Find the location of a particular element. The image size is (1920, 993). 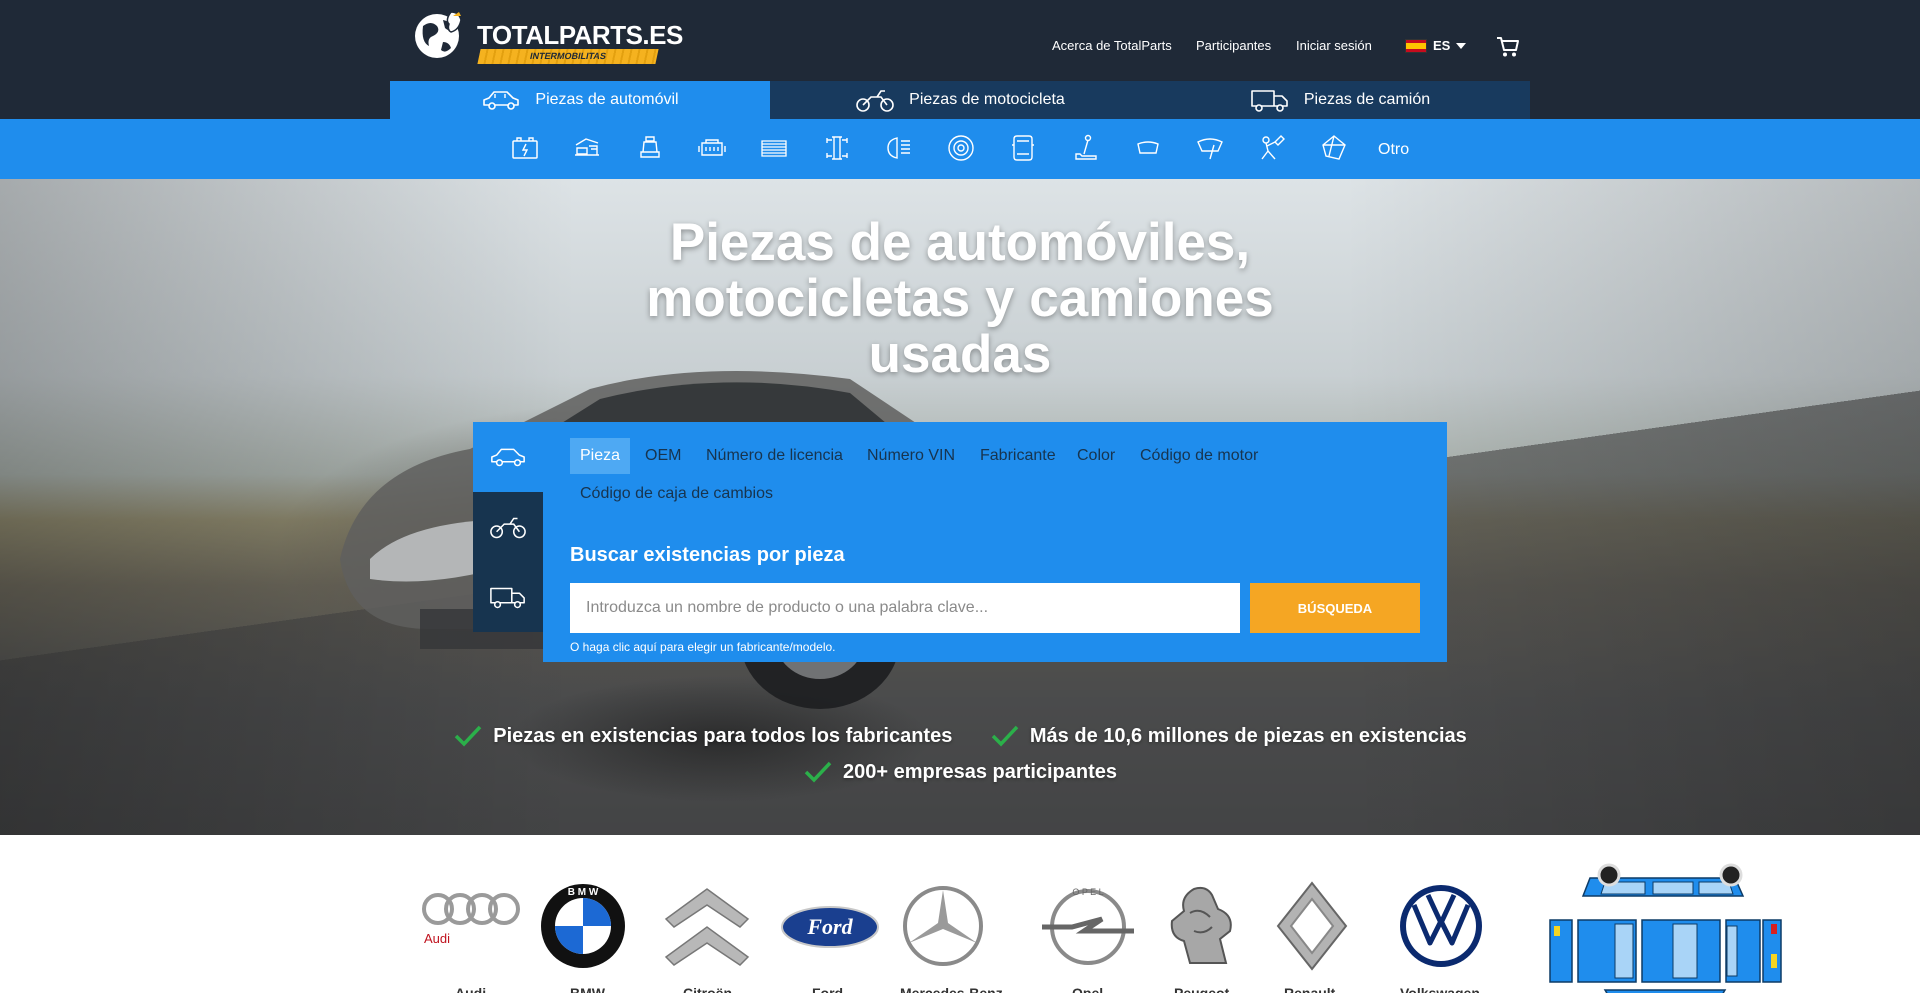

tab-car-parts: Piezas de automóvil is located at coordinates (580, 100).